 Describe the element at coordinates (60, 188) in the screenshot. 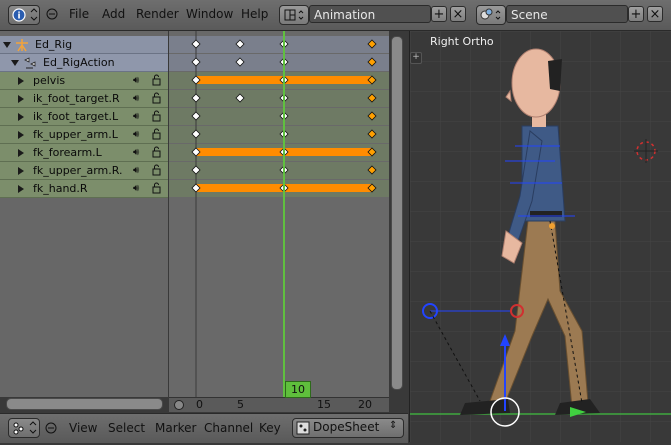

I see `channel-label: fk_hand.R` at that location.